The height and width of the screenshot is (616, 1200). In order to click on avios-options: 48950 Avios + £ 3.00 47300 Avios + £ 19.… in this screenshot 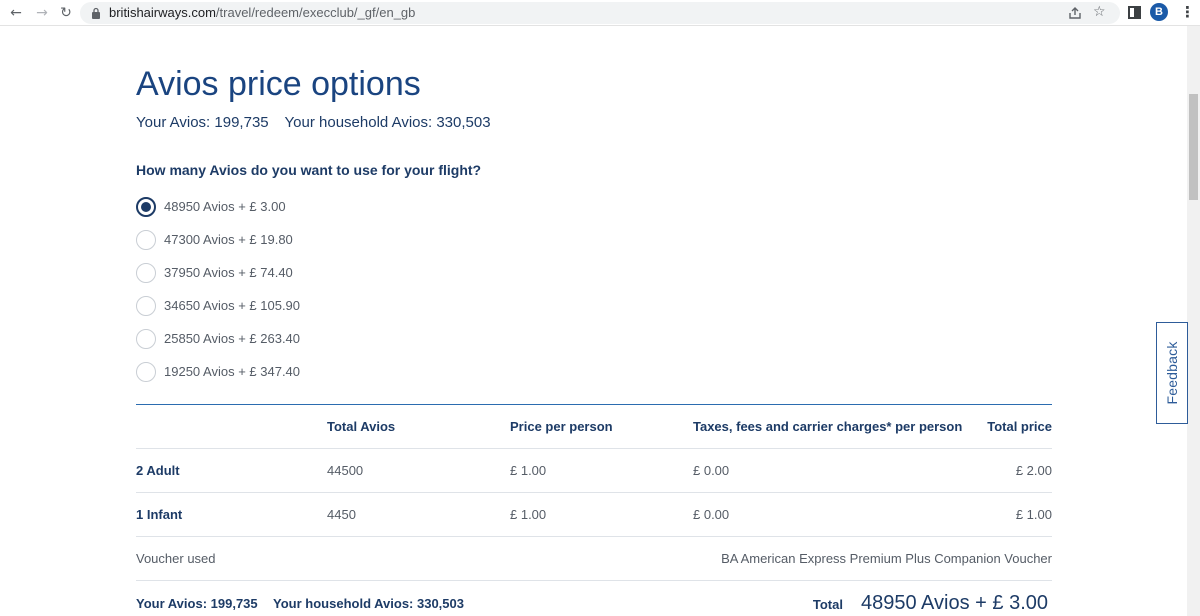, I will do `click(218, 289)`.